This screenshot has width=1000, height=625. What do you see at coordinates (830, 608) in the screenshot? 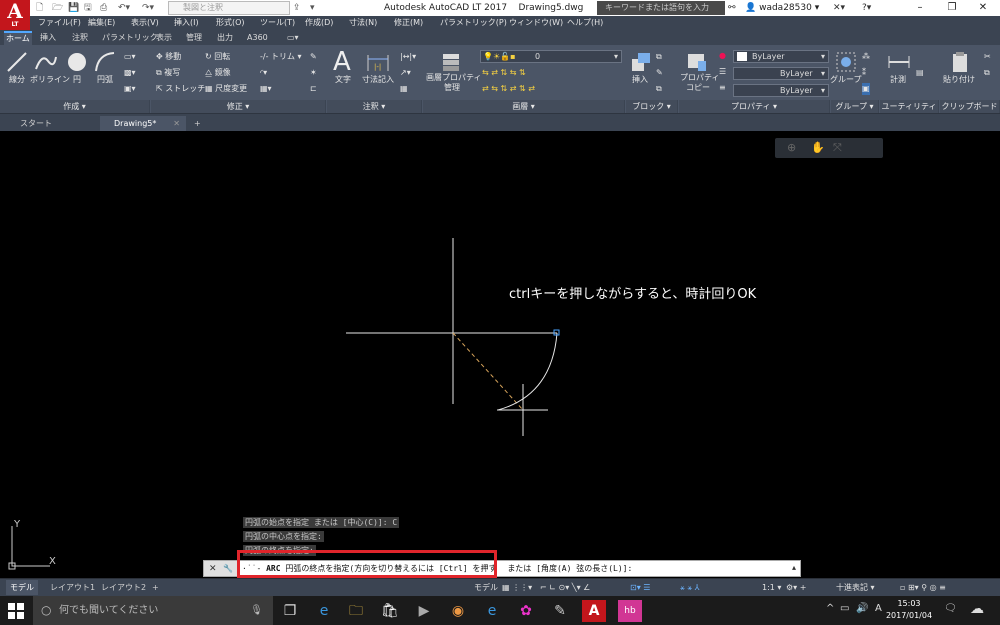
I see `tray-up-icon: ^` at bounding box center [830, 608].